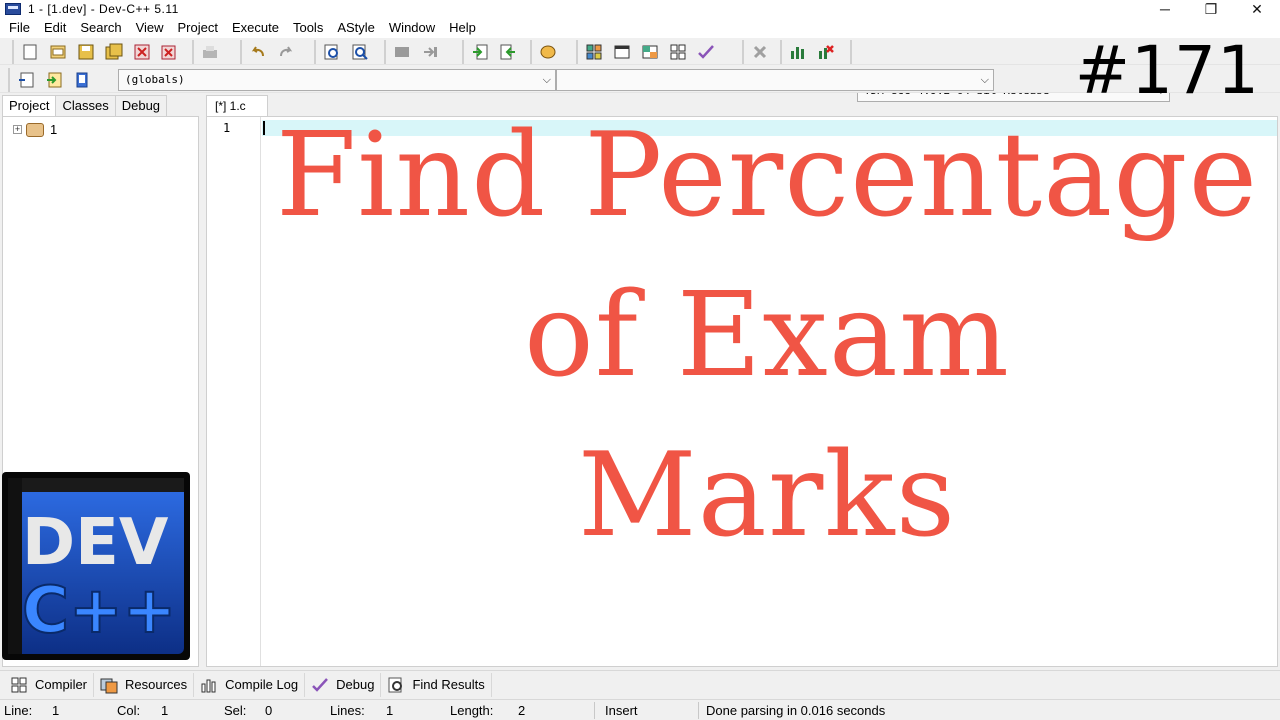  I want to click on stop-x-icon, so click(760, 52).